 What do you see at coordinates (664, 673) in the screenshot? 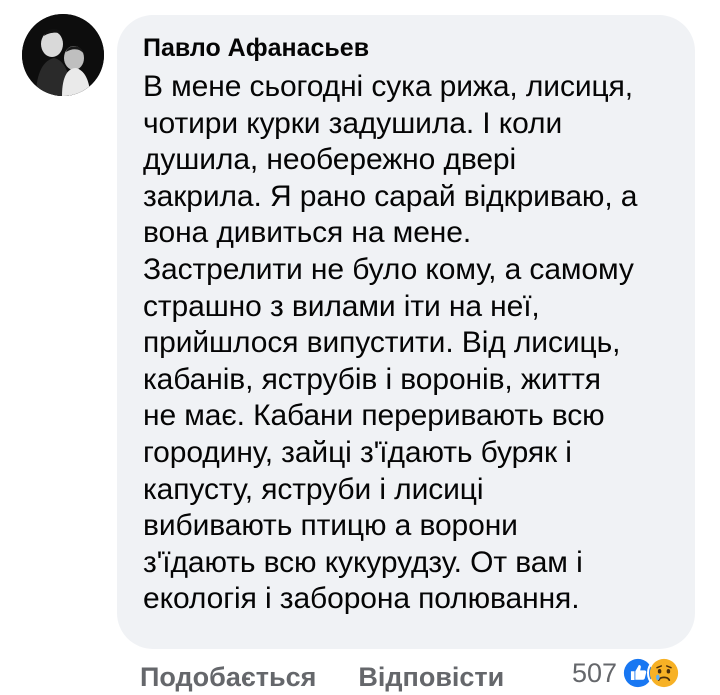
I see `sad-icon` at bounding box center [664, 673].